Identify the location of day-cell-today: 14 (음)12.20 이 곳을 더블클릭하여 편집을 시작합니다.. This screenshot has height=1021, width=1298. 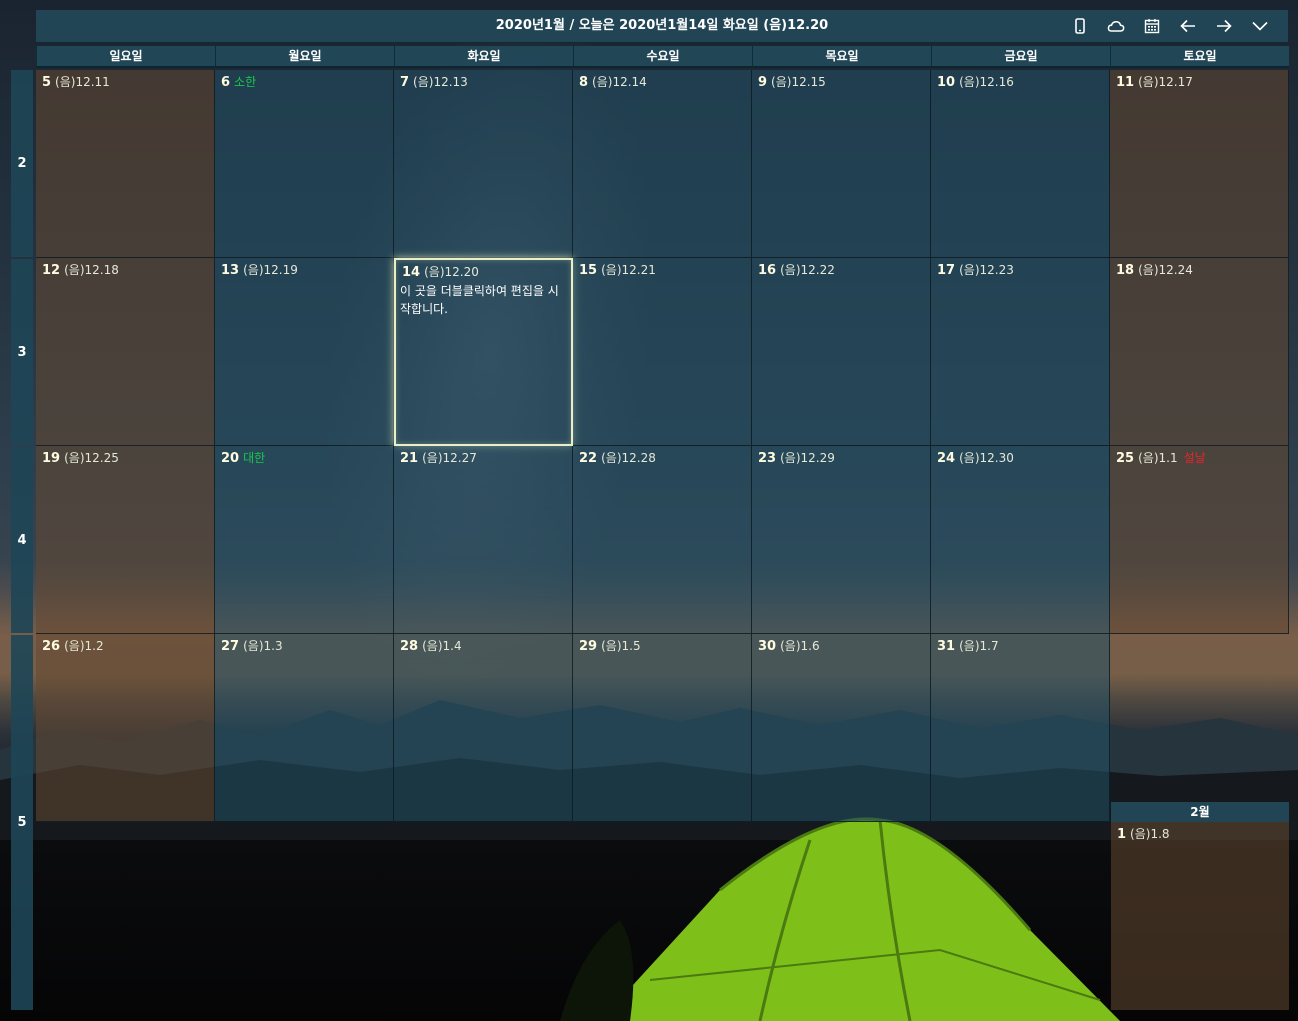
(483, 352).